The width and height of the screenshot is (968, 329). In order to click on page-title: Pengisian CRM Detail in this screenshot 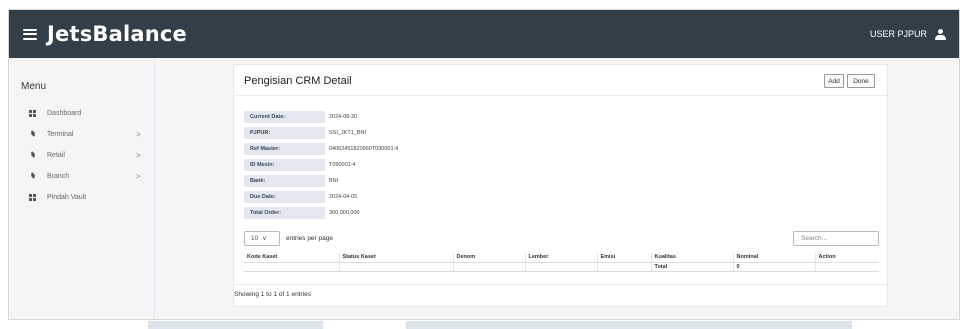, I will do `click(298, 81)`.